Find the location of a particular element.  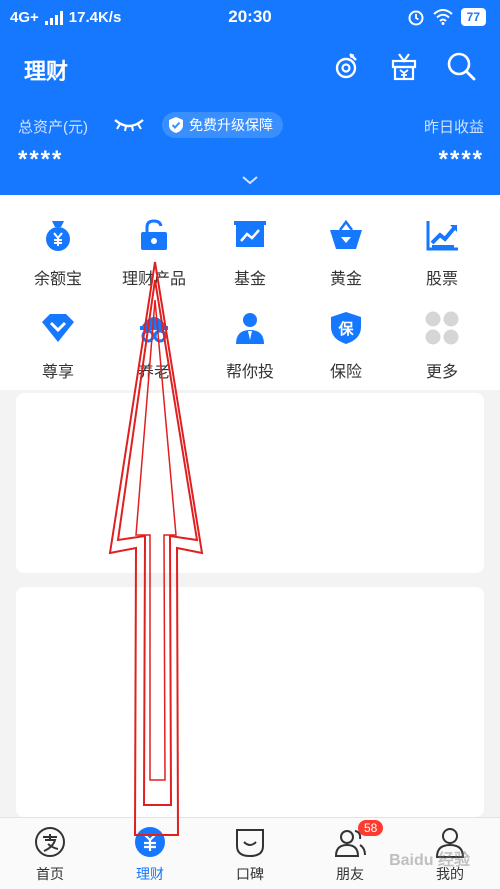

grid-item-pension: 养老 is located at coordinates (154, 334).